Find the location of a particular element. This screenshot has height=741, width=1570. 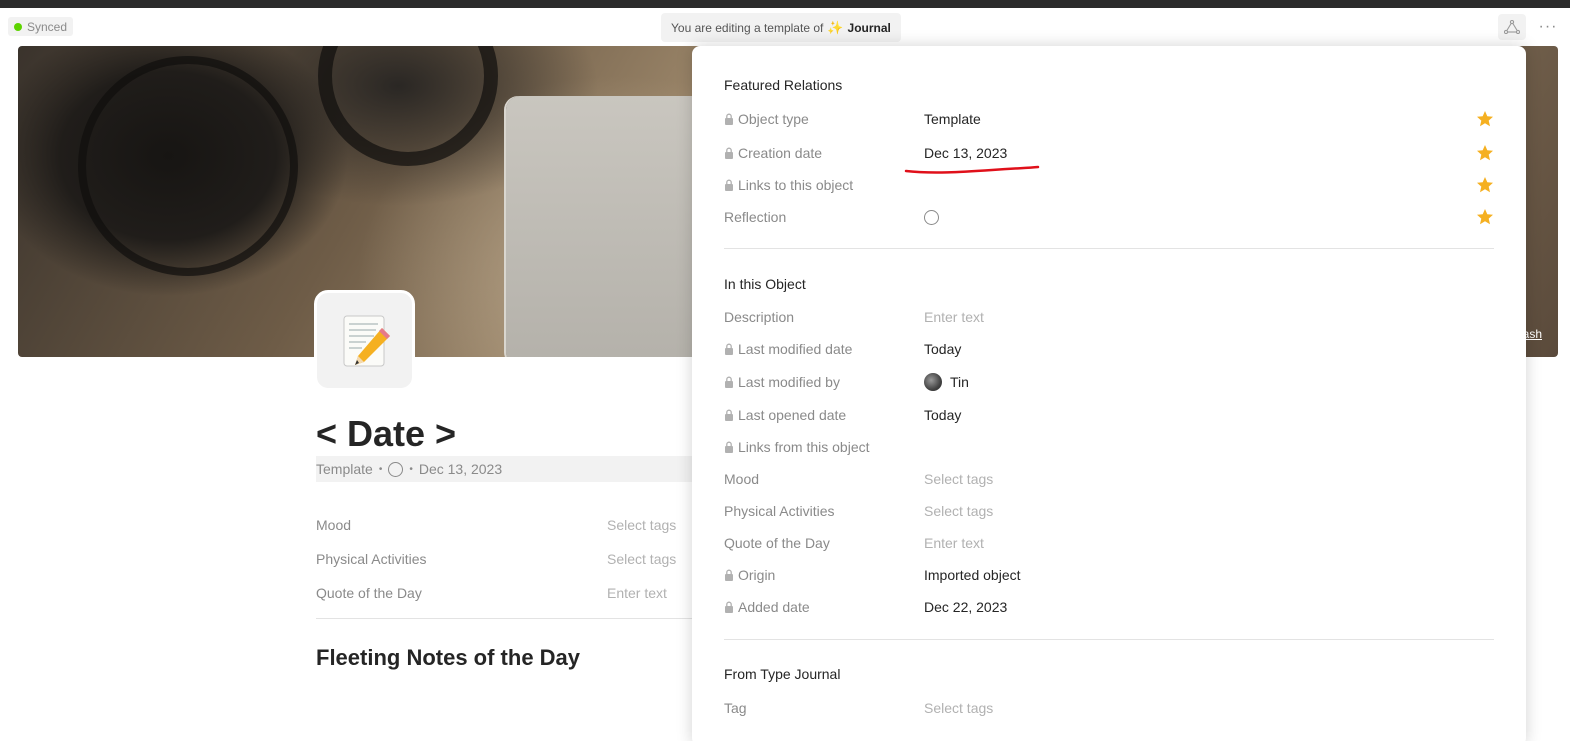

relation-label: Physical Activities is located at coordinates (824, 511).